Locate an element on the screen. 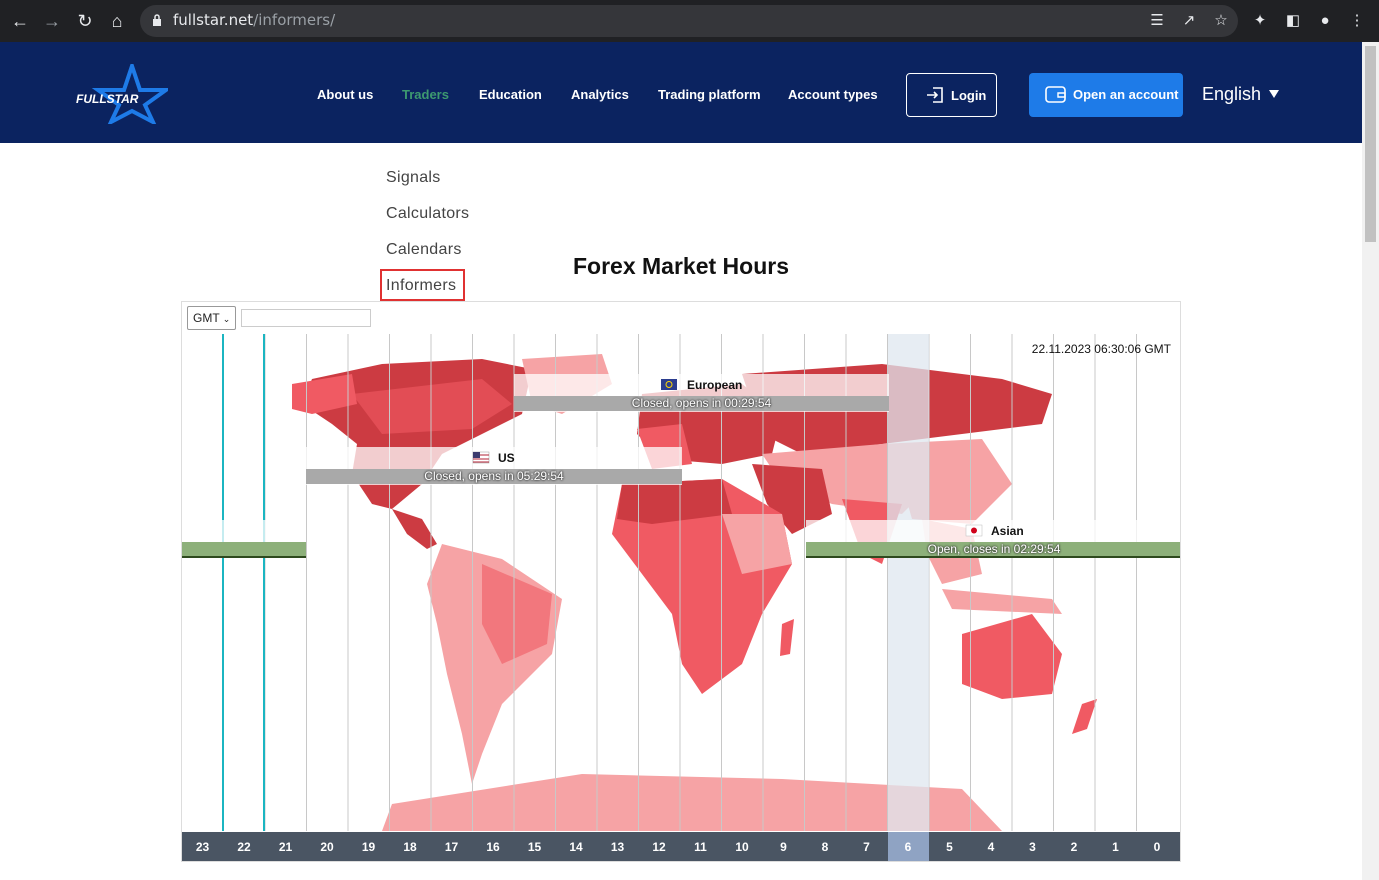  map-new-zealand is located at coordinates (1084, 716).